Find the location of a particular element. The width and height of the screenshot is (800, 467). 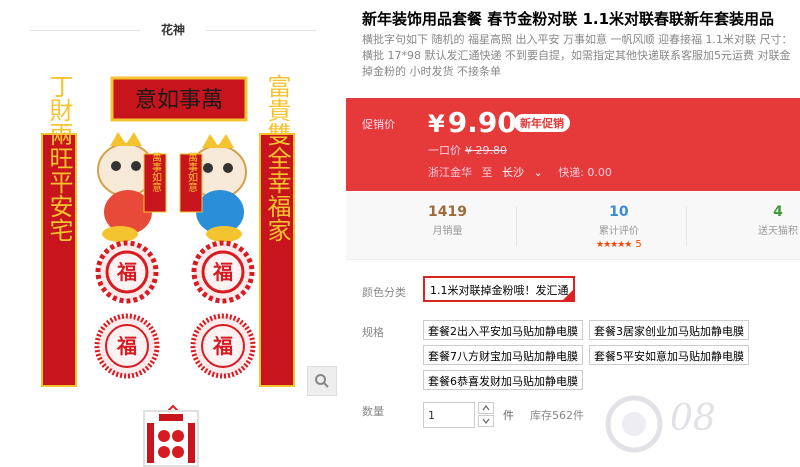

ship-destination-select: 长沙 ⌄ is located at coordinates (525, 172).